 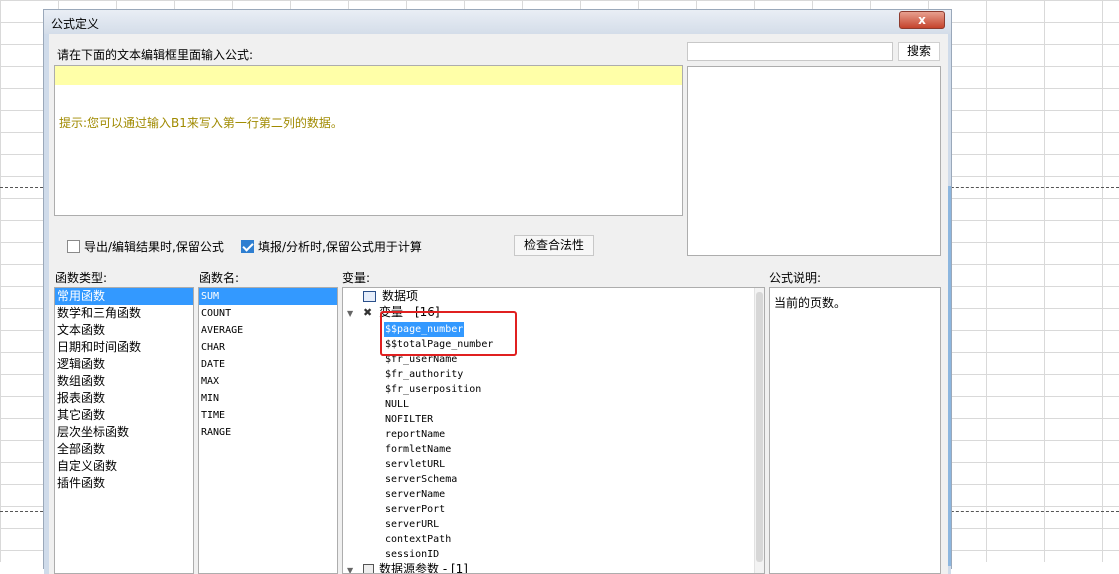 I want to click on variable-item: $fr_userposition, so click(x=433, y=389).